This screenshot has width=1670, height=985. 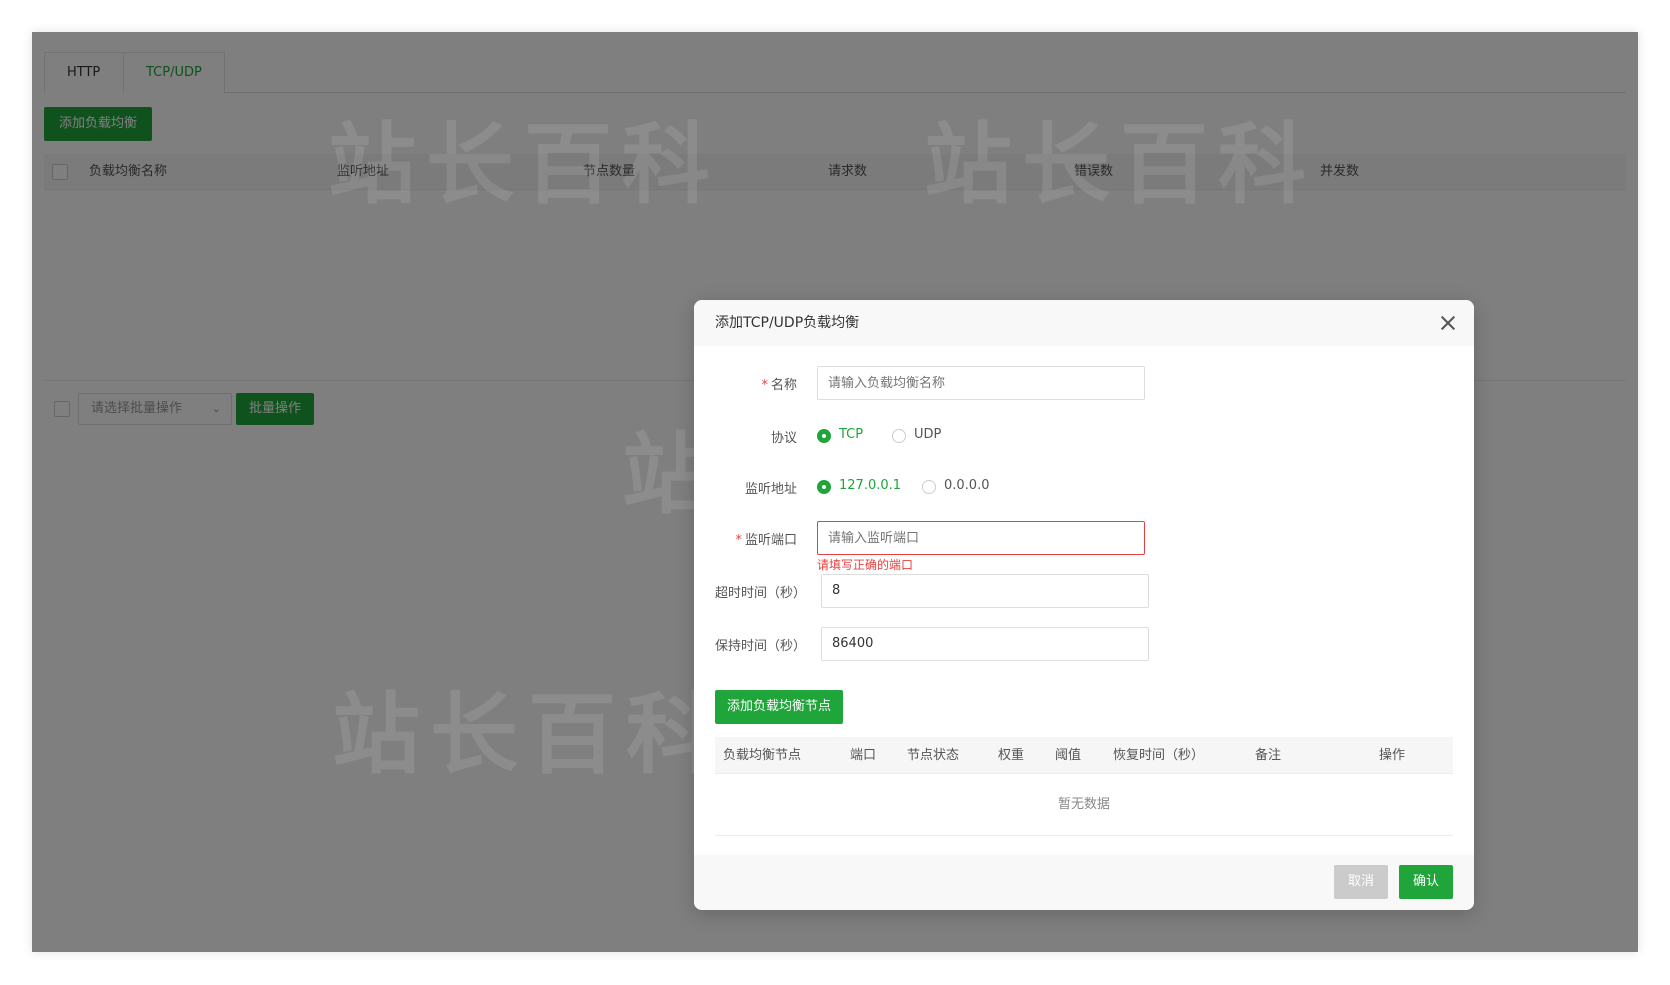 What do you see at coordinates (783, 385) in the screenshot?
I see `name-label-text: 名称` at bounding box center [783, 385].